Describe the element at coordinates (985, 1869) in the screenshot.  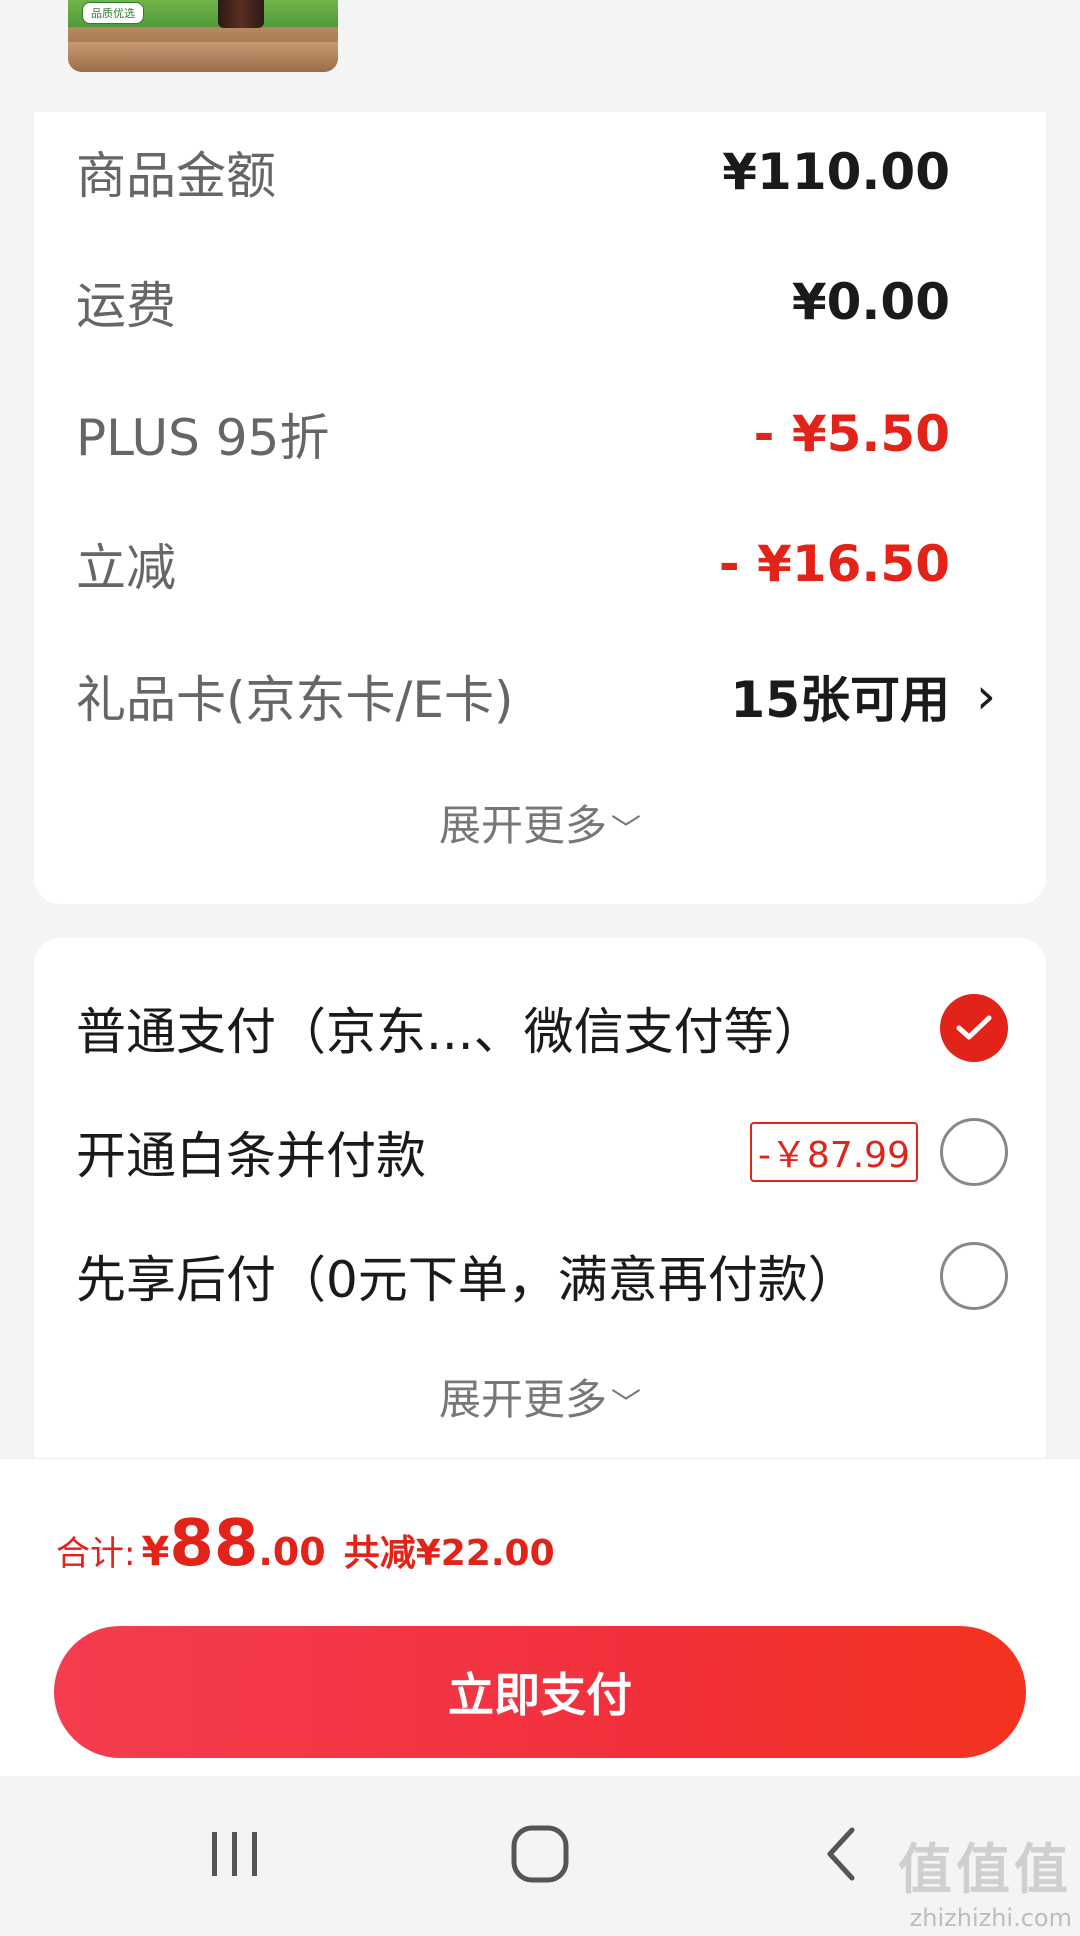
I see `watermark-glyphs: 值值值` at that location.